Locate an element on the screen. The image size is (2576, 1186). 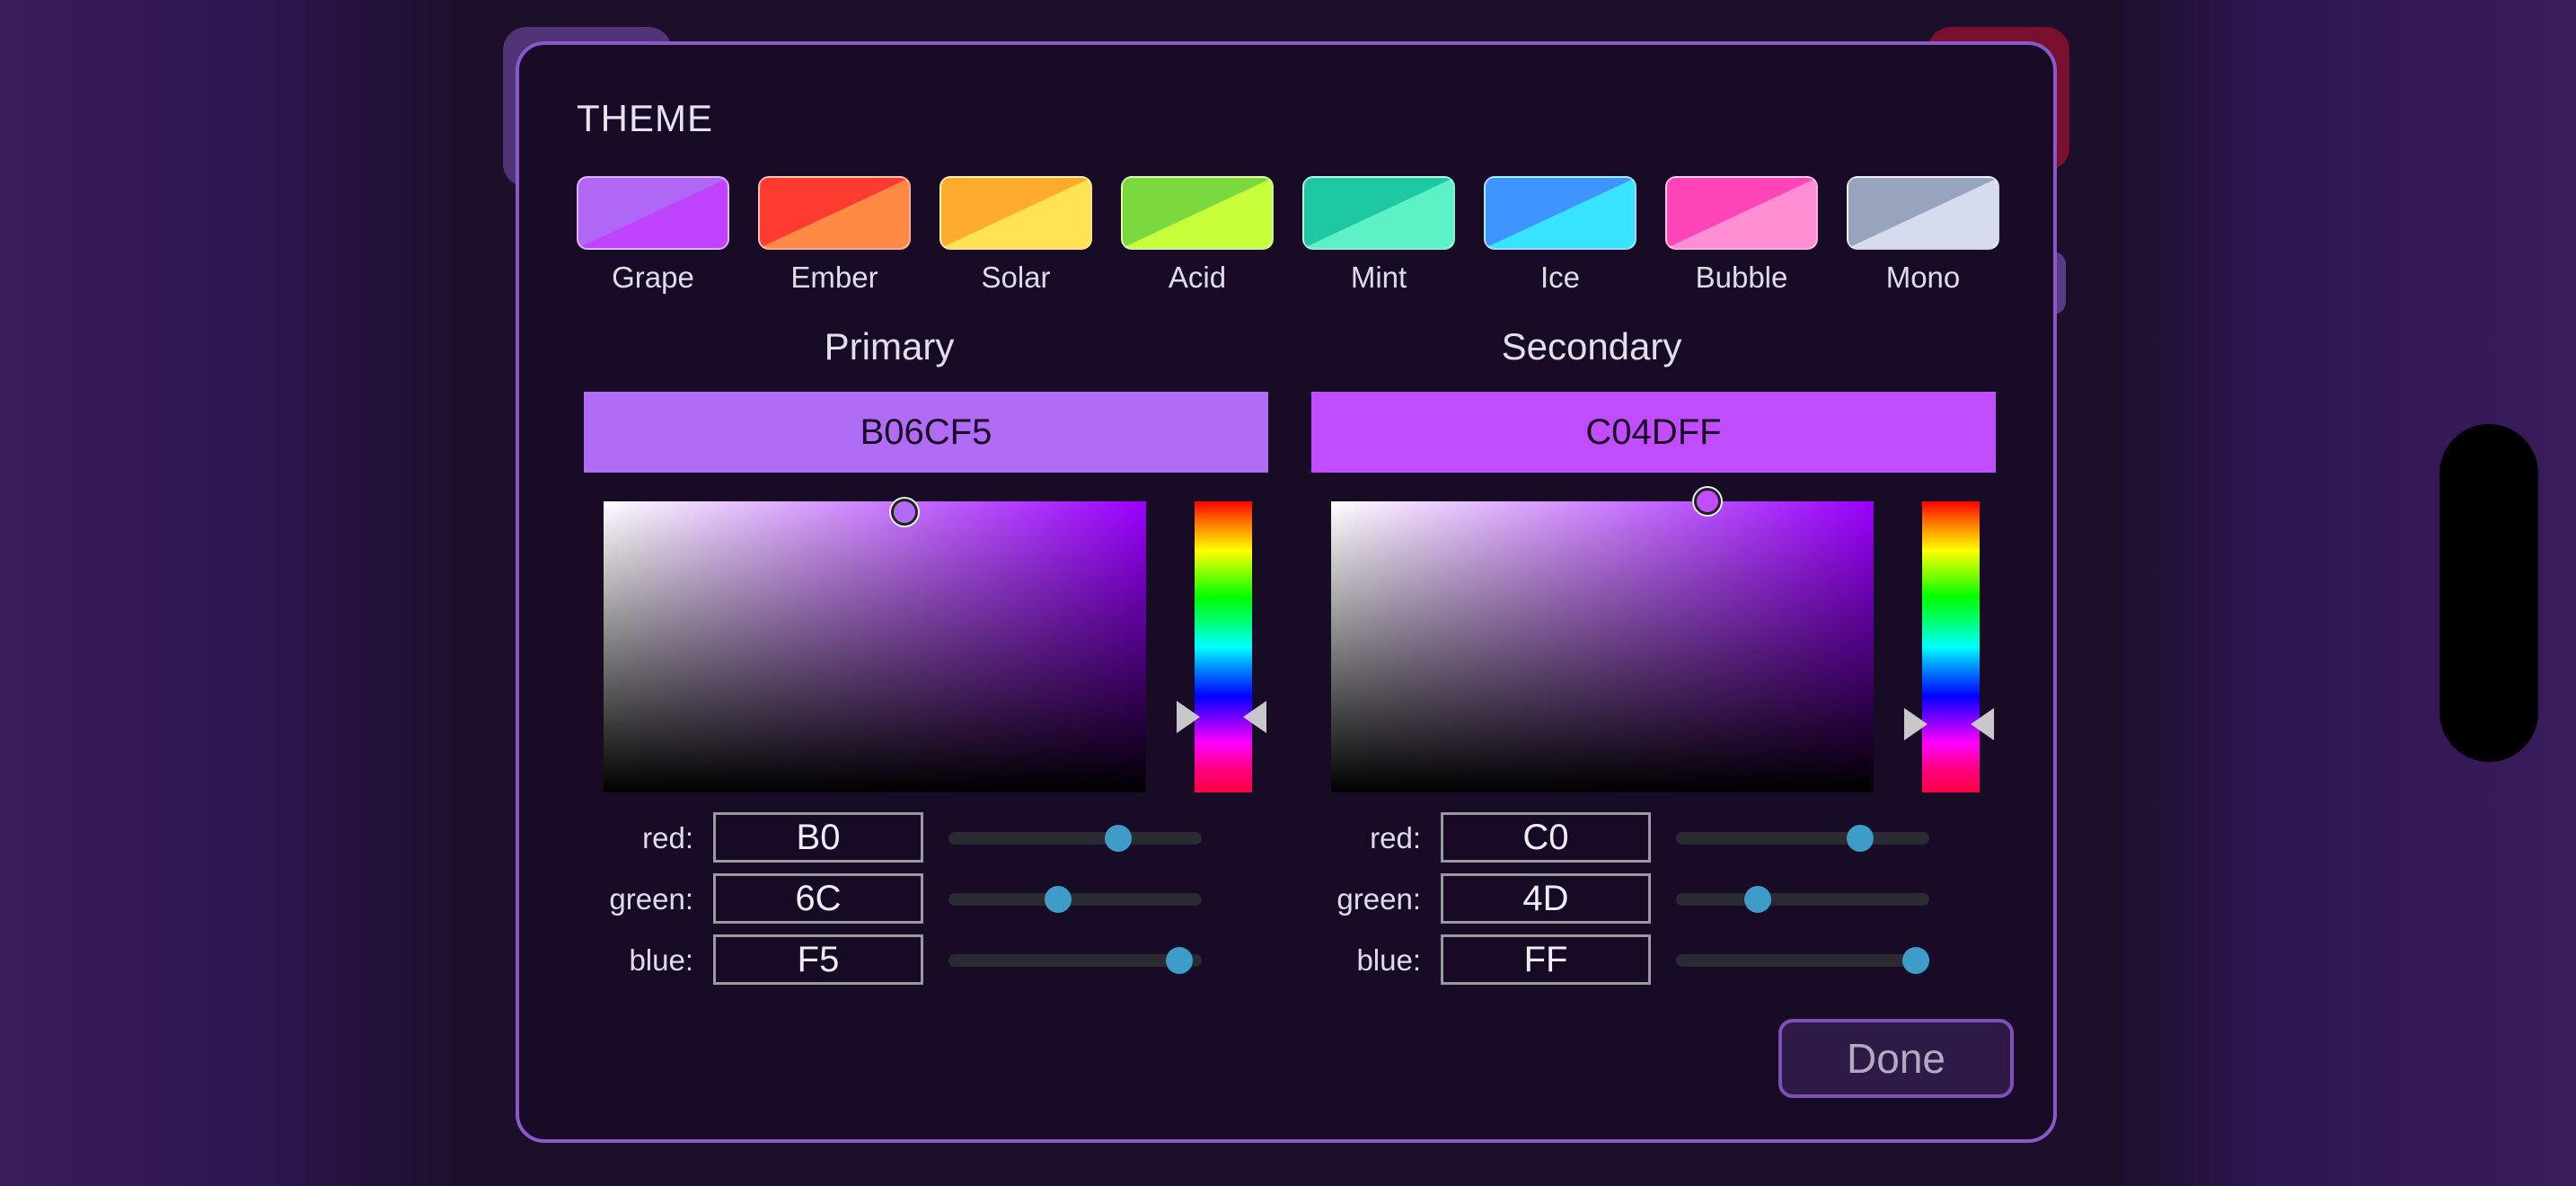
theme-swatch-label: Acid is located at coordinates (1197, 277).